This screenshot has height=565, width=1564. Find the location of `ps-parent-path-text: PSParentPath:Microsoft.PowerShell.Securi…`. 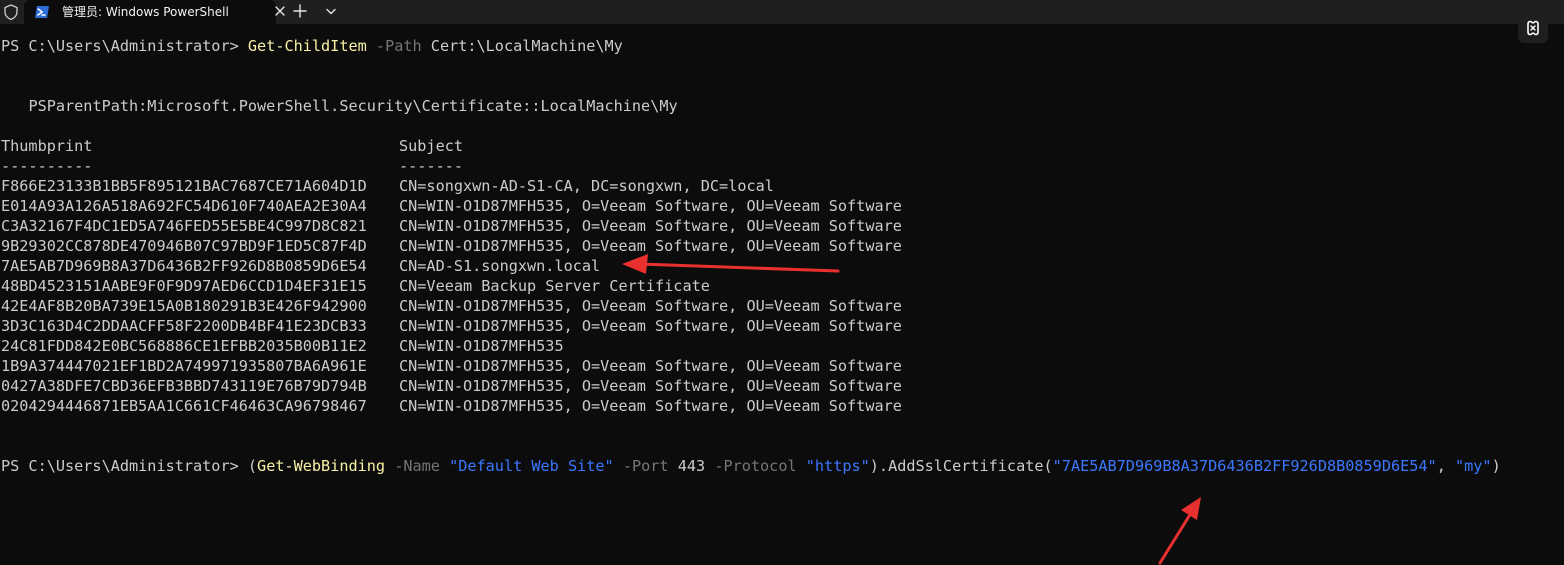

ps-parent-path-text: PSParentPath:Microsoft.PowerShell.Securi… is located at coordinates (353, 106).